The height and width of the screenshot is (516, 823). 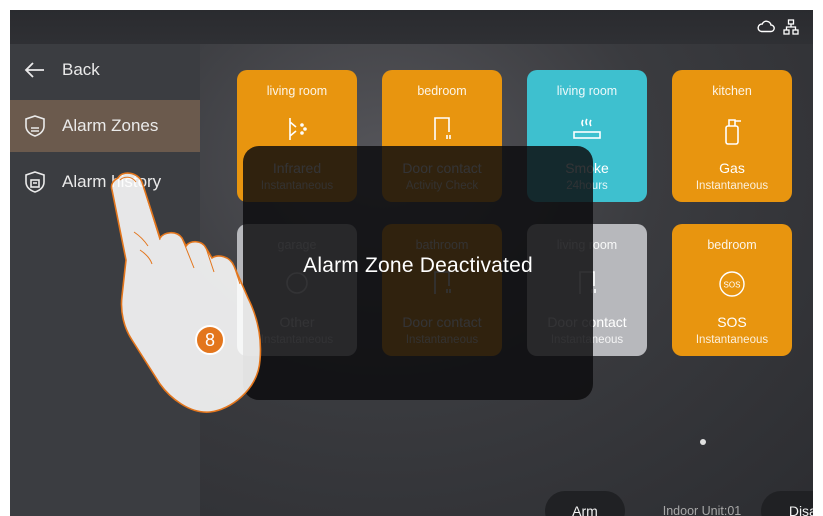 What do you see at coordinates (81, 69) in the screenshot?
I see `back-label: Back` at bounding box center [81, 69].